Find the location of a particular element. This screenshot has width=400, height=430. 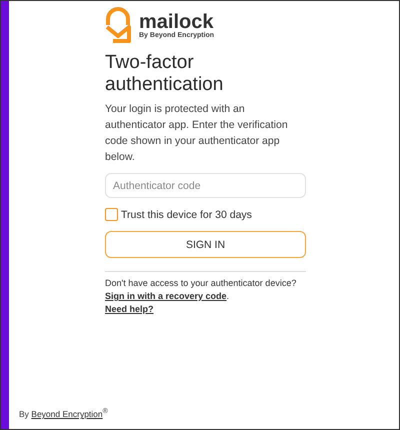

trust-label: Trust this device for 30 days is located at coordinates (186, 214).